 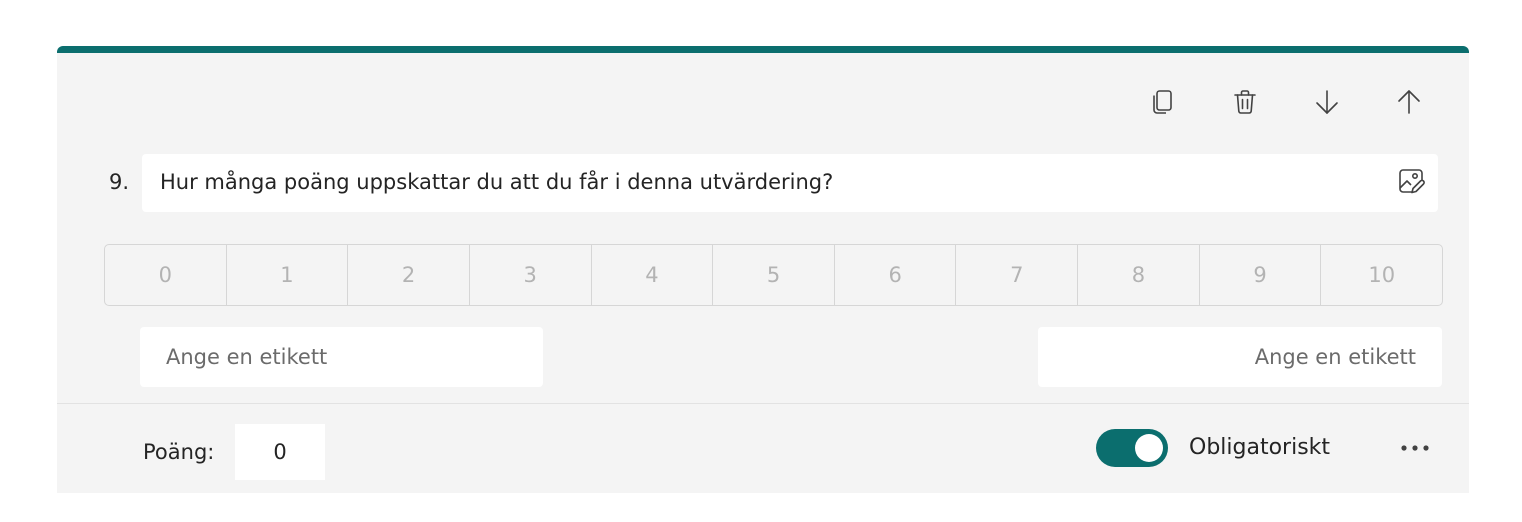 What do you see at coordinates (119, 182) in the screenshot?
I see `question-number: 9.` at bounding box center [119, 182].